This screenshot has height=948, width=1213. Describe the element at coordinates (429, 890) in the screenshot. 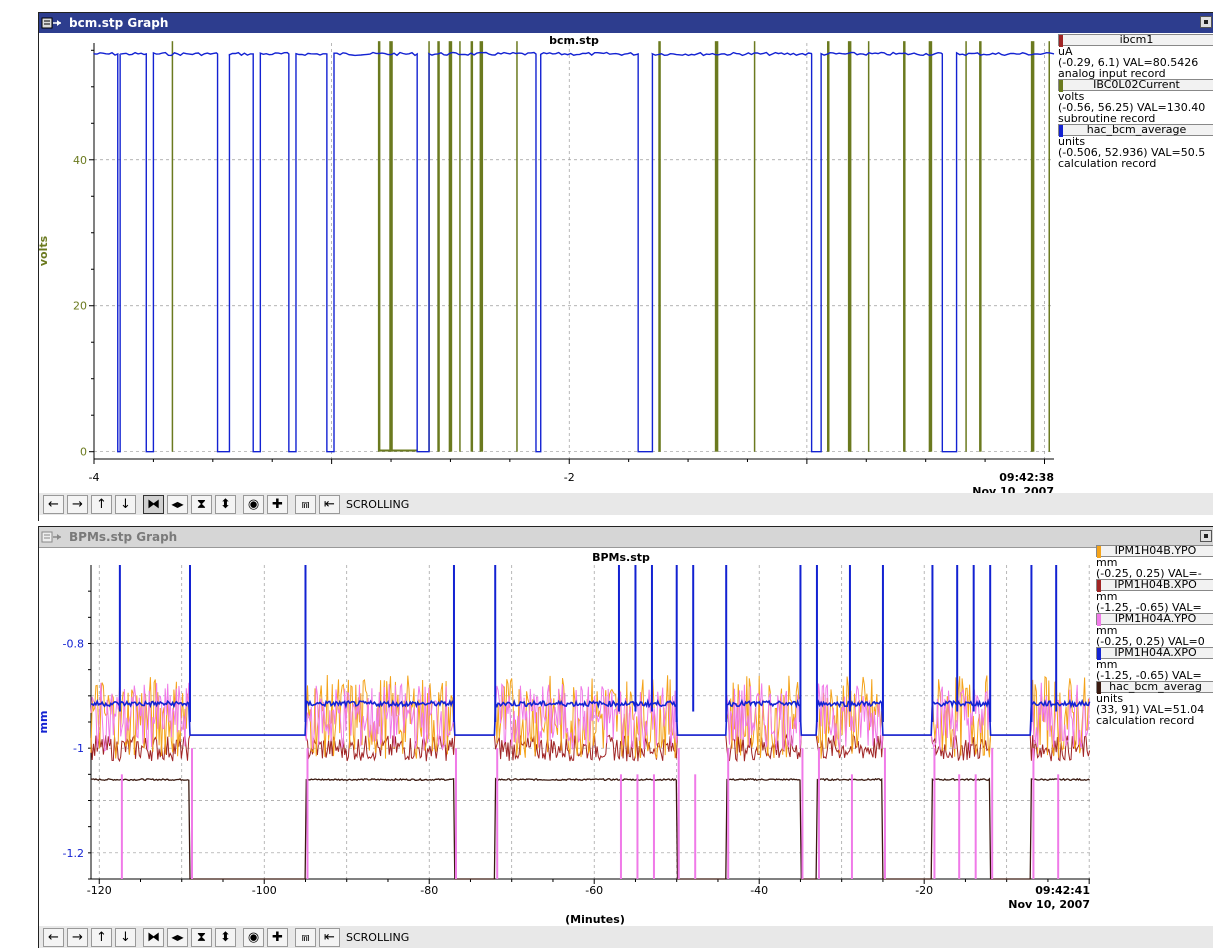

I see `x-tick-label: -80` at that location.